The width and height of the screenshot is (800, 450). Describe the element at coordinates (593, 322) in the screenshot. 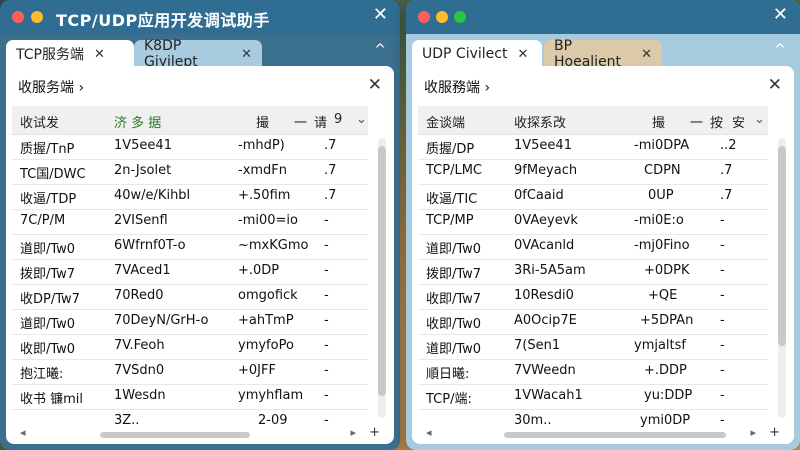

I see `table-row: 收即/Tw0 A0Ocip7E +5DPAn -` at that location.